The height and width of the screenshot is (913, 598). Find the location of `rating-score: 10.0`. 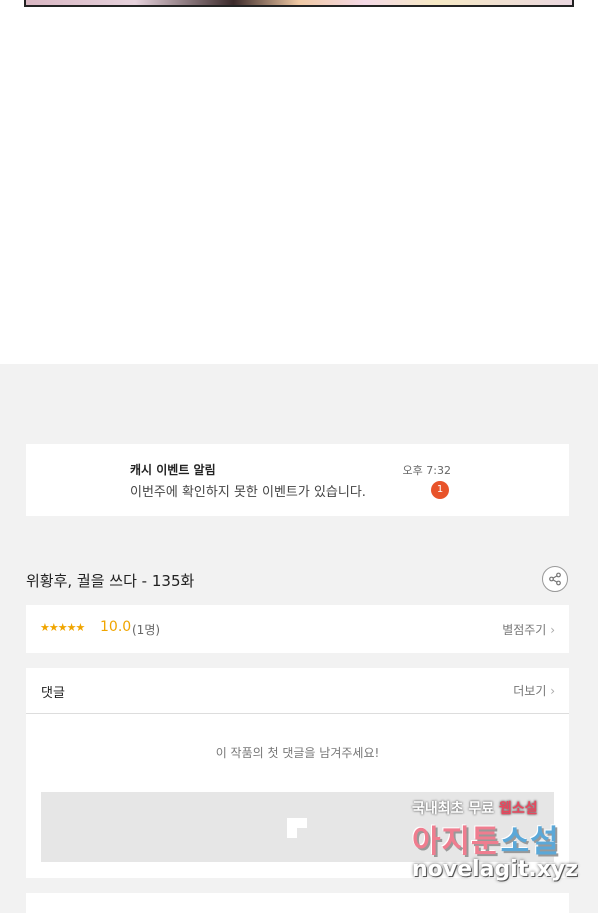

rating-score: 10.0 is located at coordinates (116, 627).